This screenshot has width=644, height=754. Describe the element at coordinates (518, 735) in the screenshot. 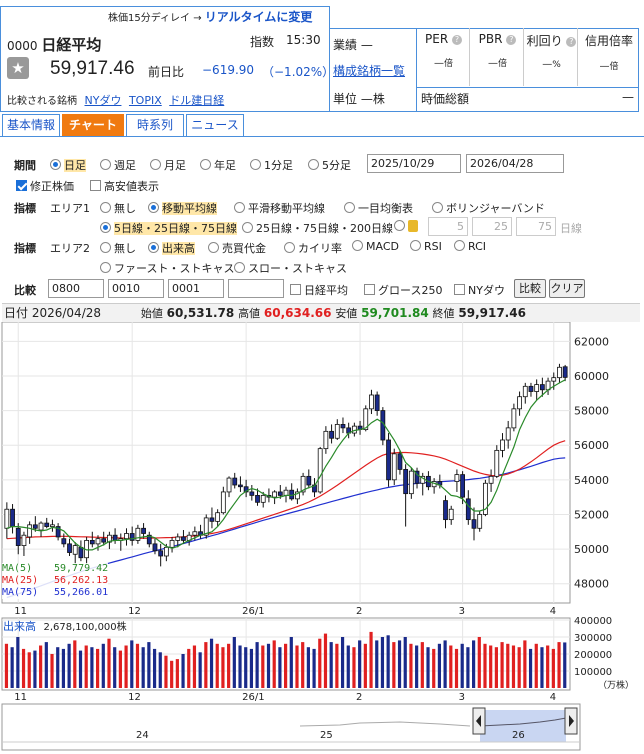

I see `navigator-year-label: 26` at that location.